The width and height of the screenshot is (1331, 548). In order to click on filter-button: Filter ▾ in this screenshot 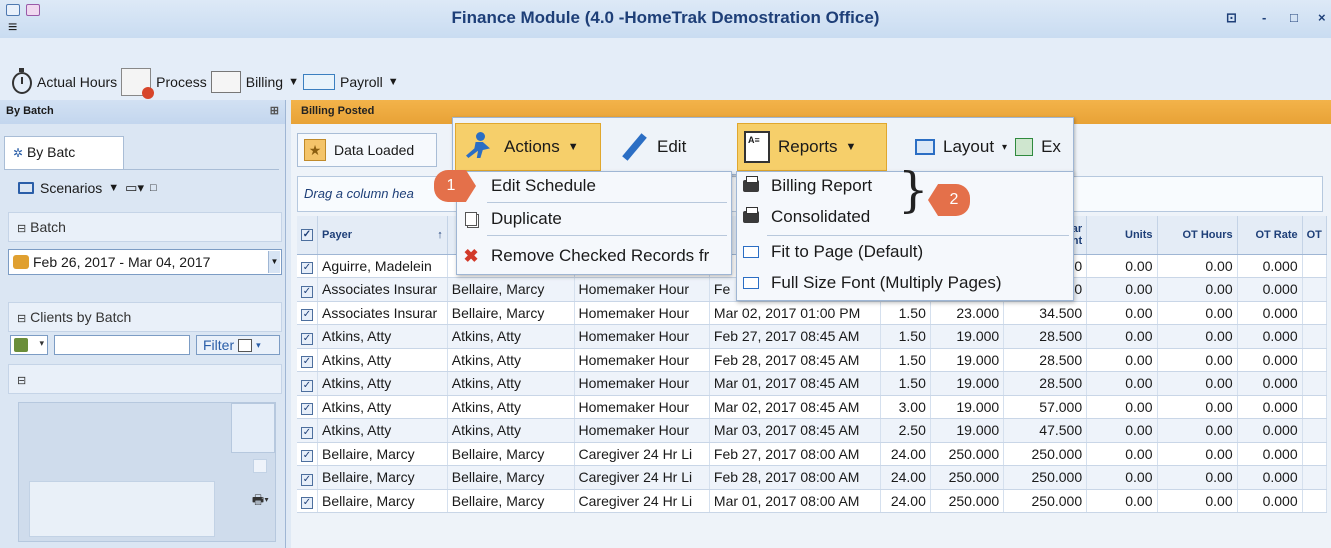, I will do `click(238, 345)`.